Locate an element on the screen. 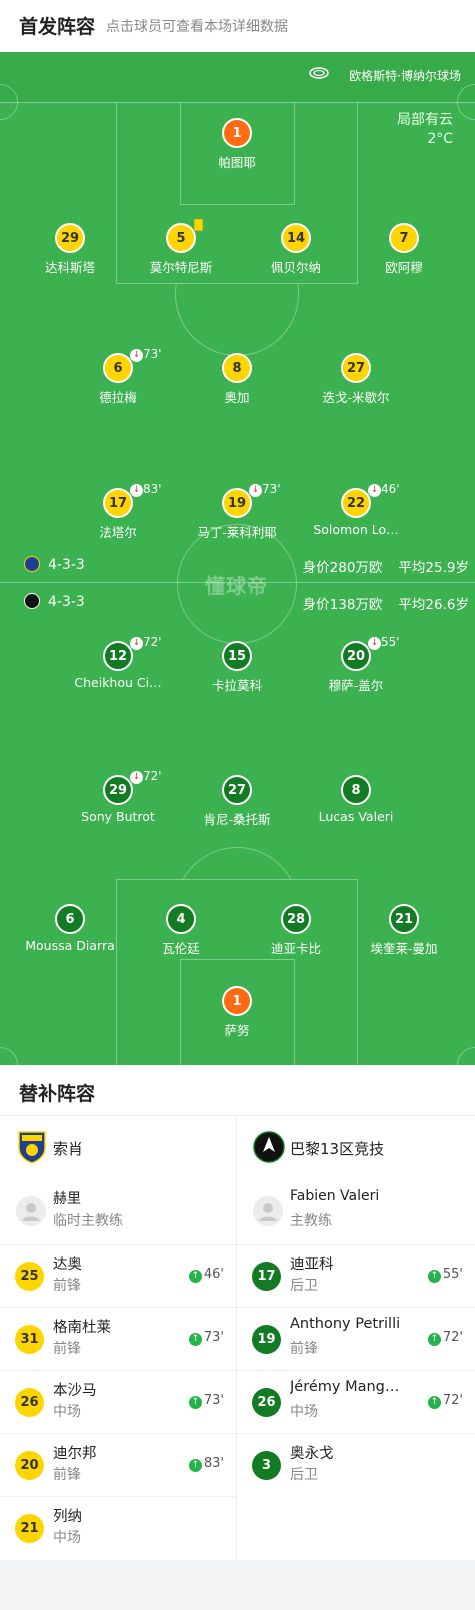  home-player: 5 莫尔特尼斯 is located at coordinates (181, 247).